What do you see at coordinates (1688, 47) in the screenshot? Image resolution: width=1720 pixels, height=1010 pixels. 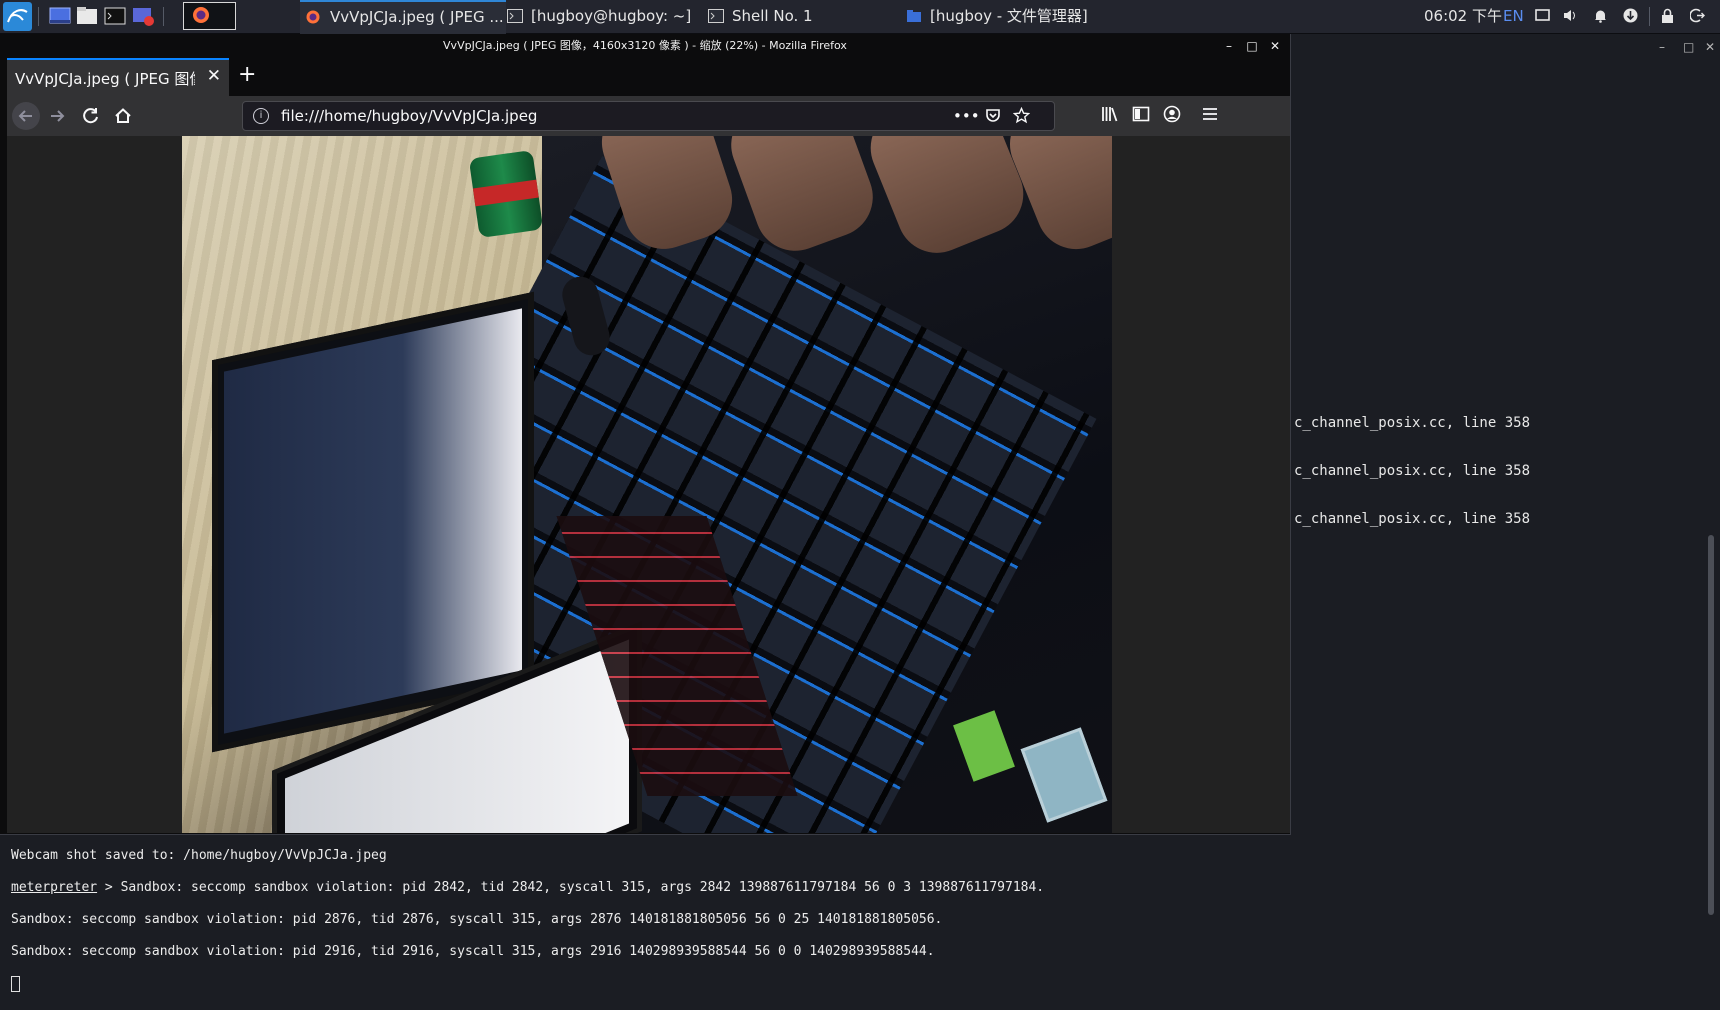 I see `bg-terminal-maximize-button: □` at bounding box center [1688, 47].